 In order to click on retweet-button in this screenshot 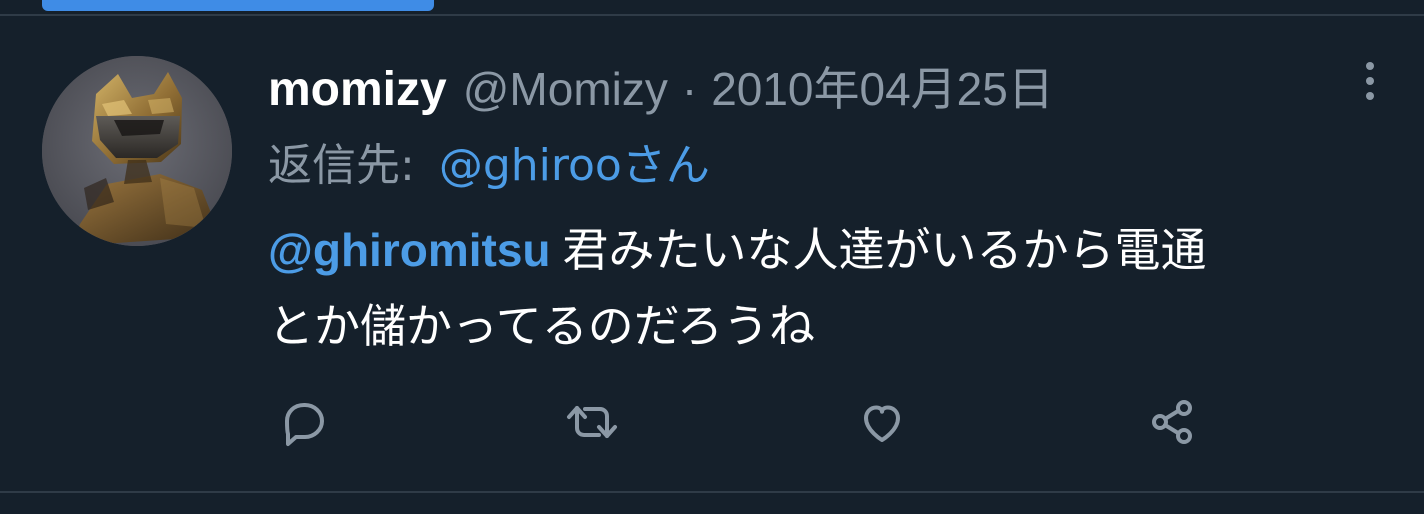, I will do `click(592, 422)`.